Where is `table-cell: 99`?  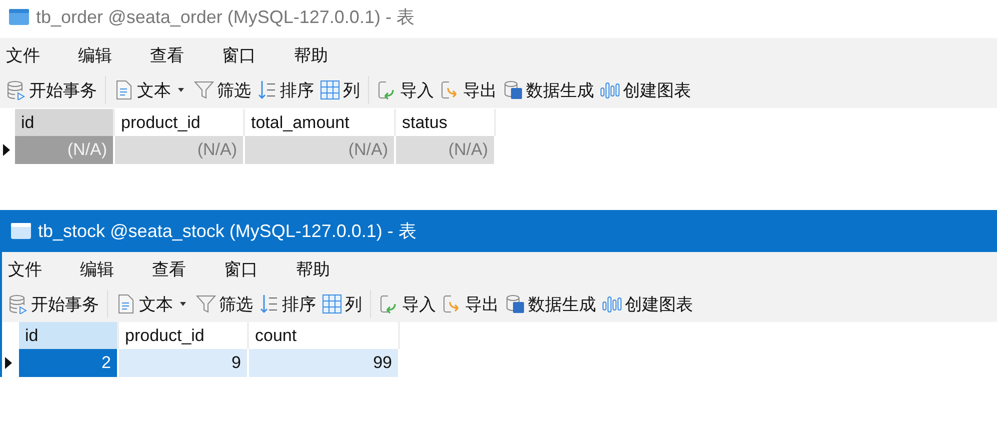
table-cell: 99 is located at coordinates (323, 363).